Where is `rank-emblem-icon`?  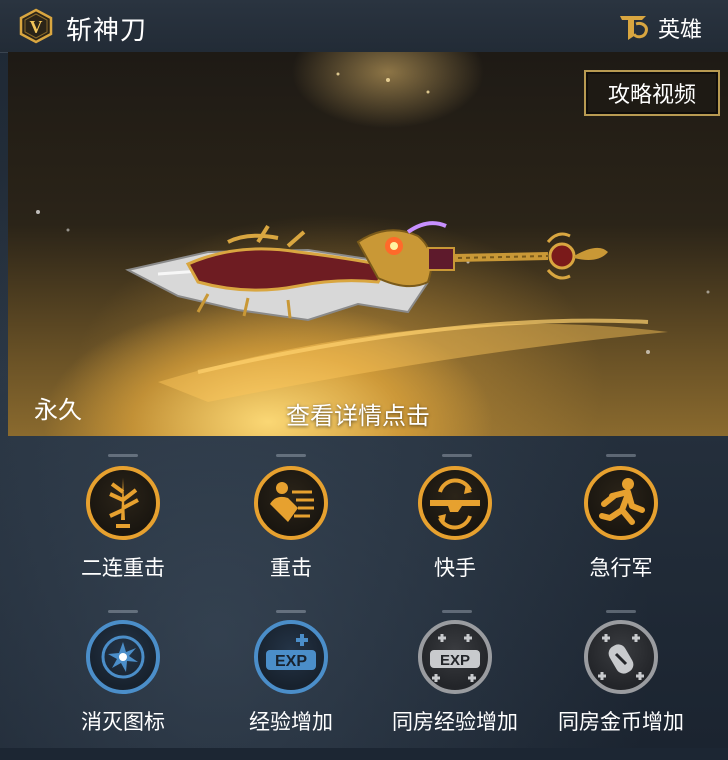 rank-emblem-icon is located at coordinates (634, 28).